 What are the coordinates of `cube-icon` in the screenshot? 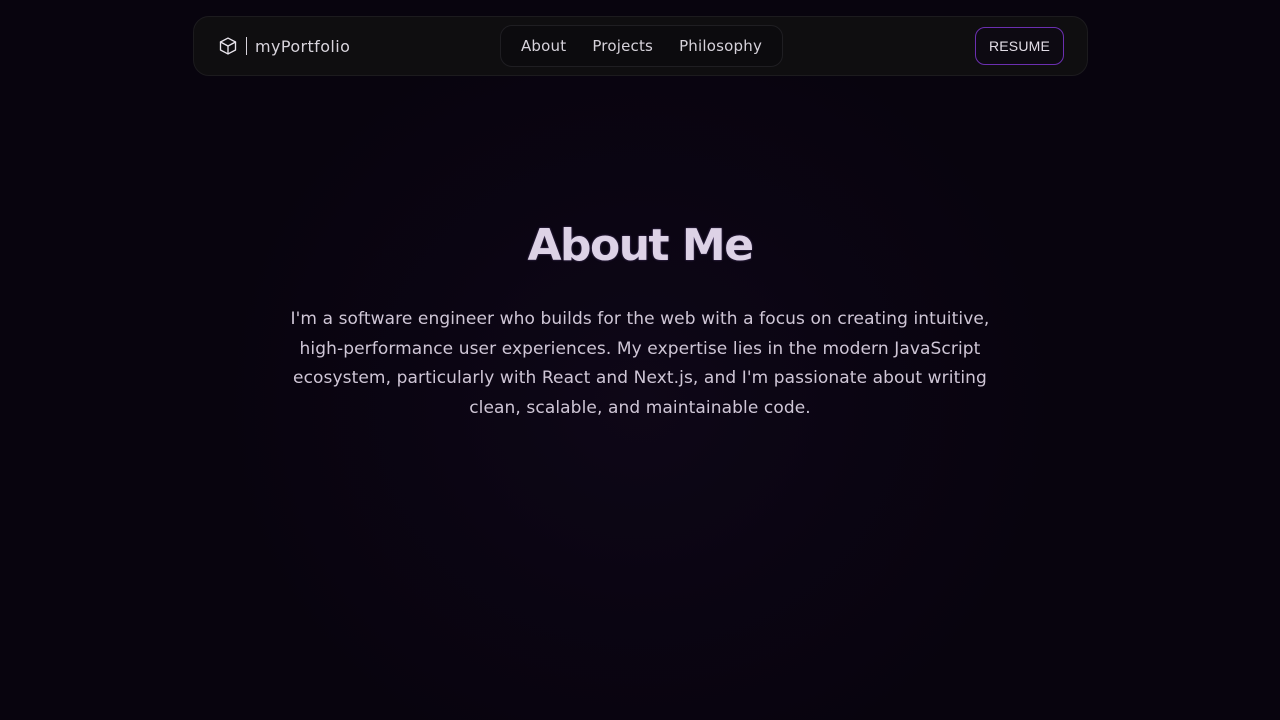 It's located at (228, 46).